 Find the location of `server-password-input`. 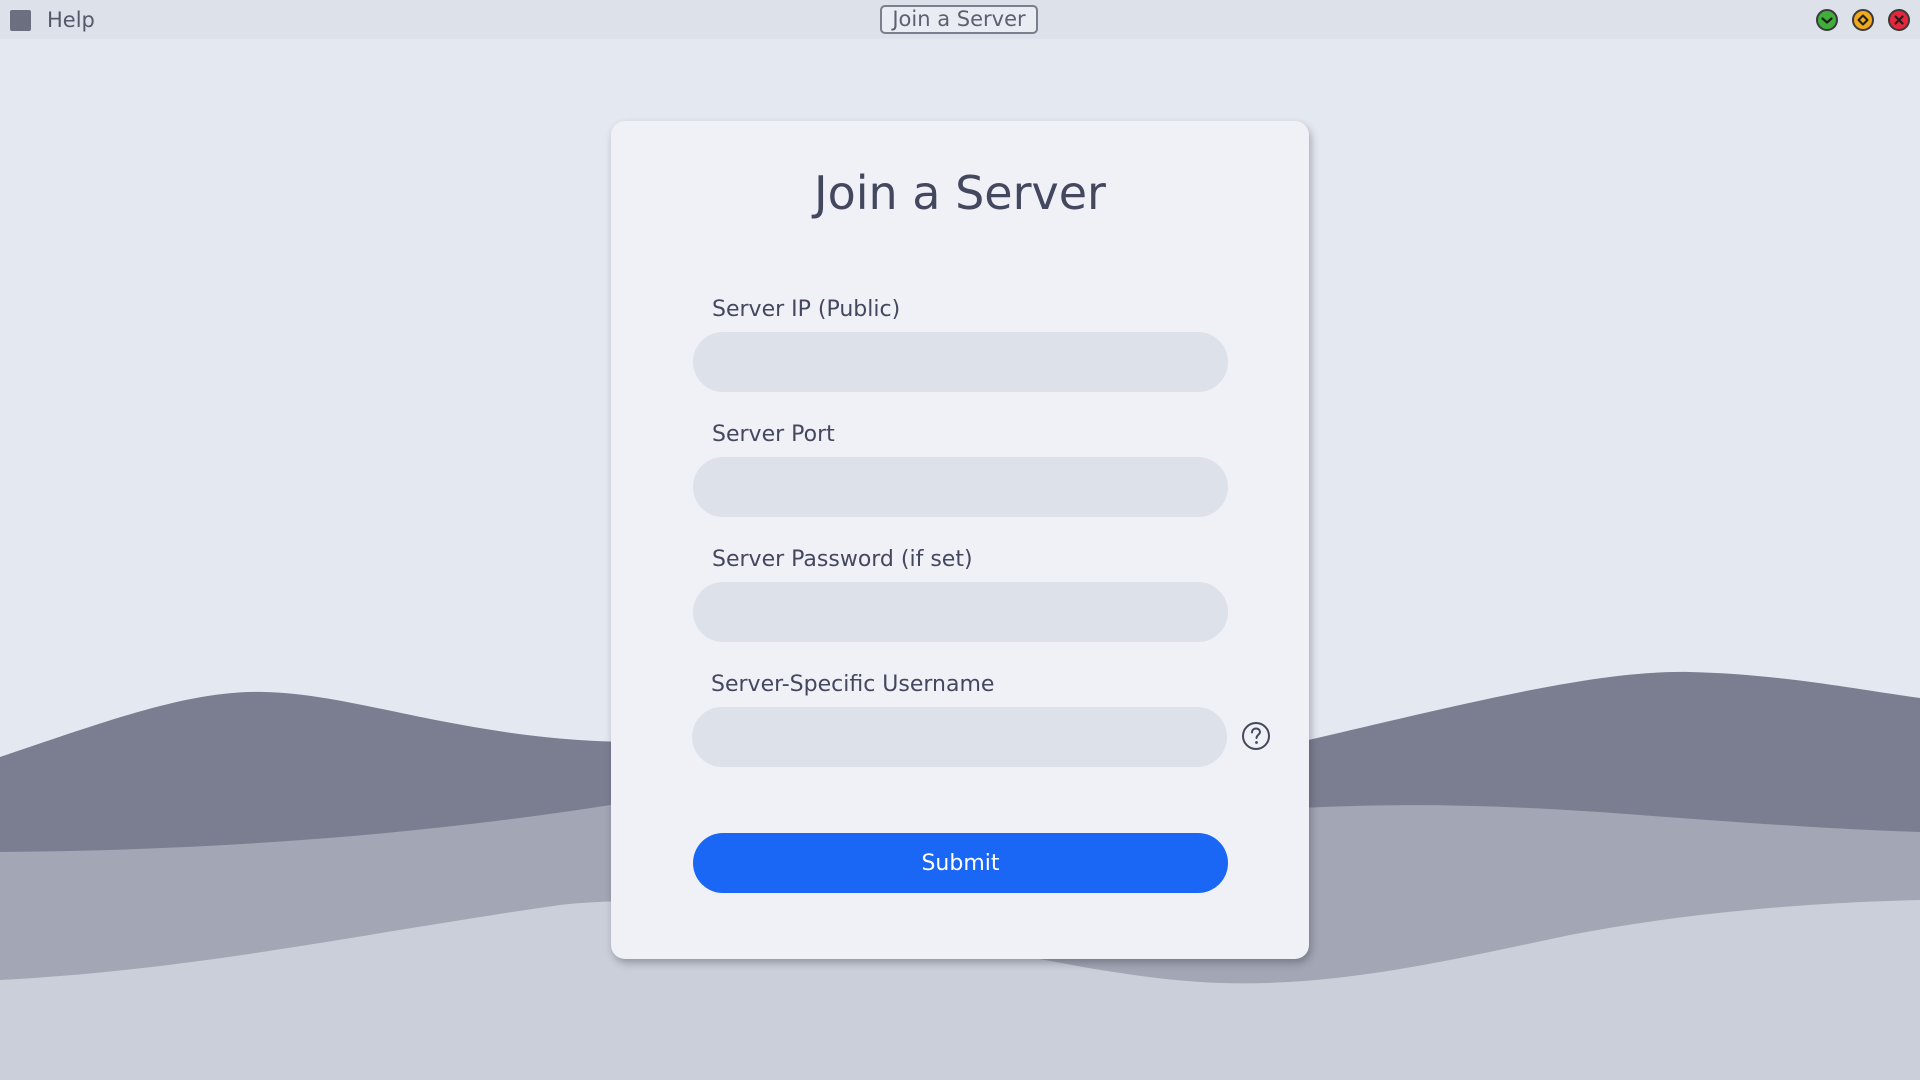

server-password-input is located at coordinates (960, 612).